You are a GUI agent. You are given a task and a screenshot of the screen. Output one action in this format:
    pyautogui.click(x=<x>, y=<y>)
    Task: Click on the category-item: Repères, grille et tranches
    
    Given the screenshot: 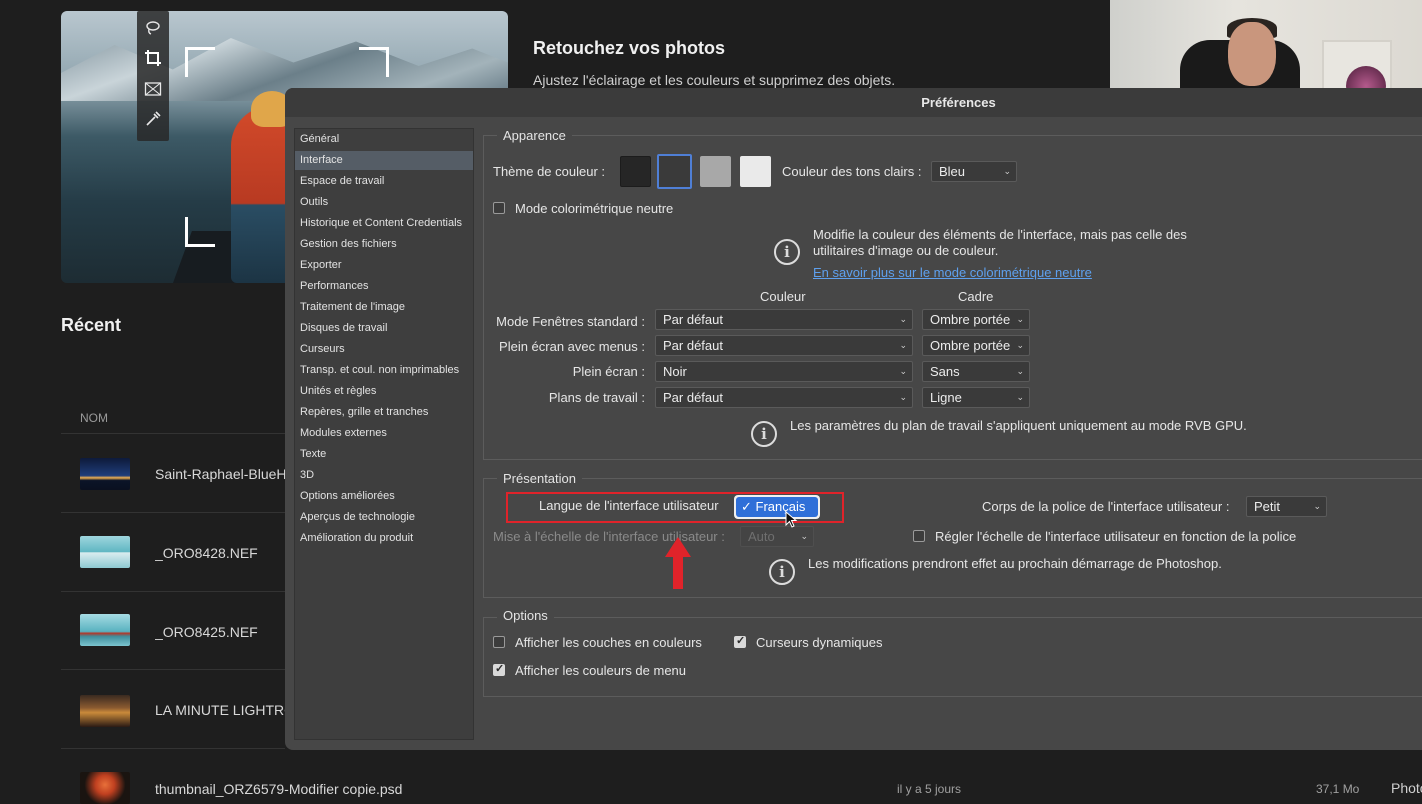 What is the action you would take?
    pyautogui.click(x=384, y=412)
    